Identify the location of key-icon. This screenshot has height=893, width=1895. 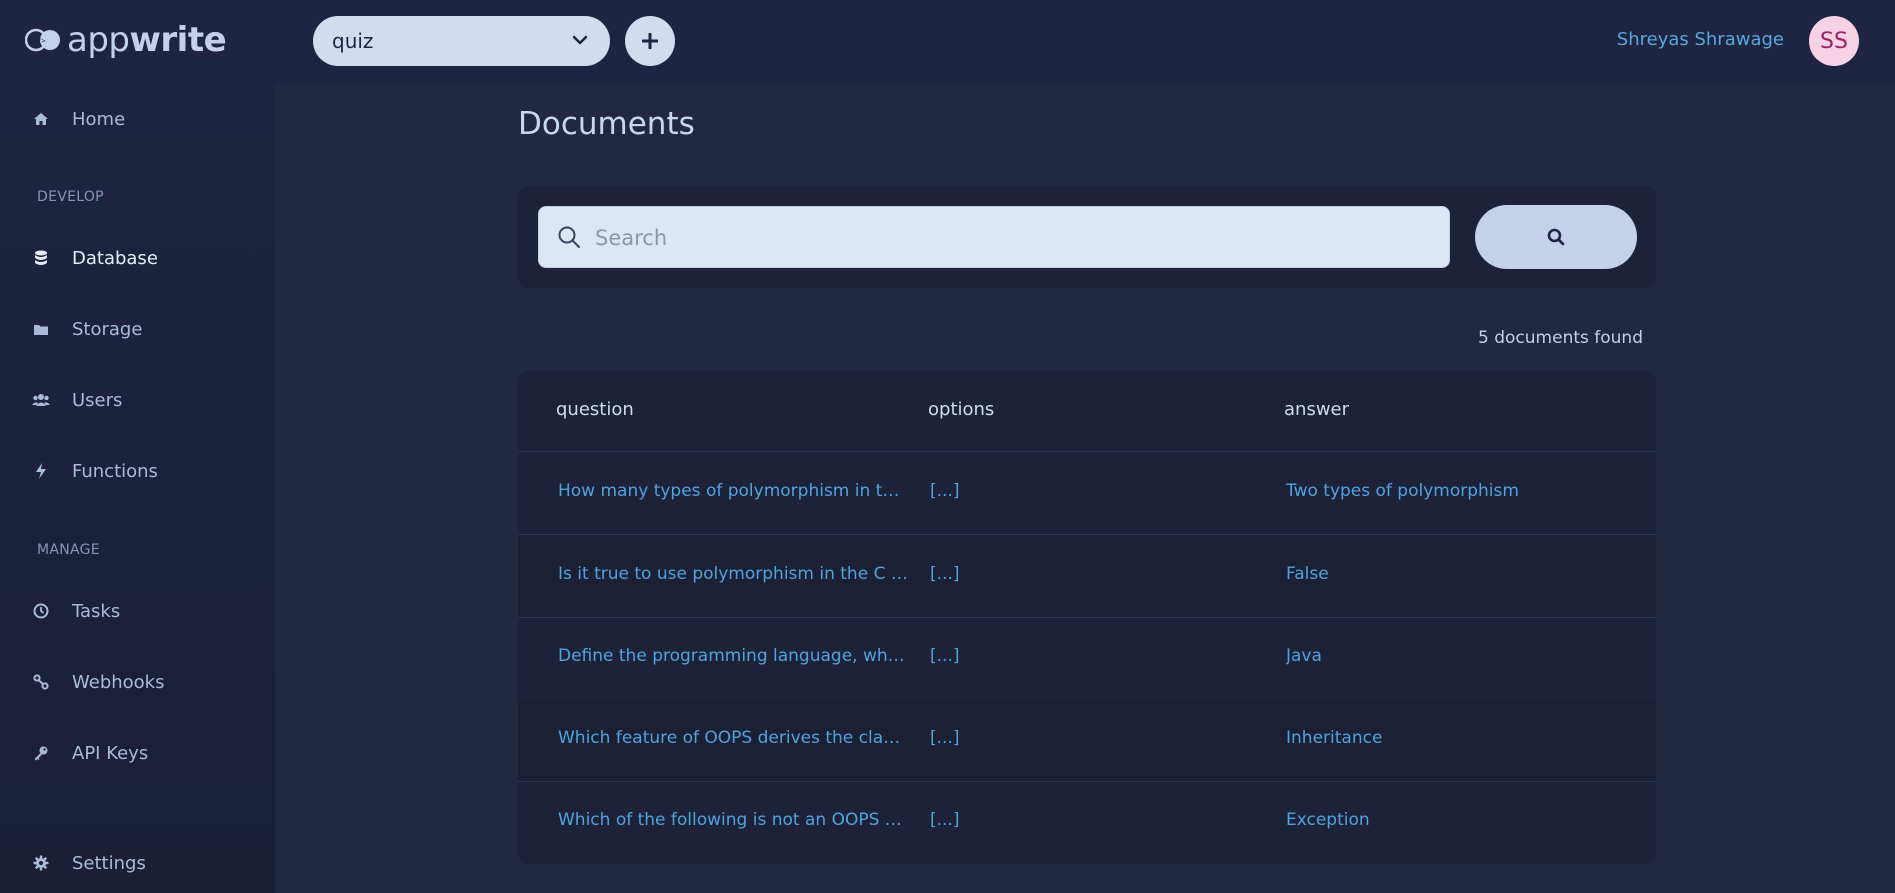
(41, 753).